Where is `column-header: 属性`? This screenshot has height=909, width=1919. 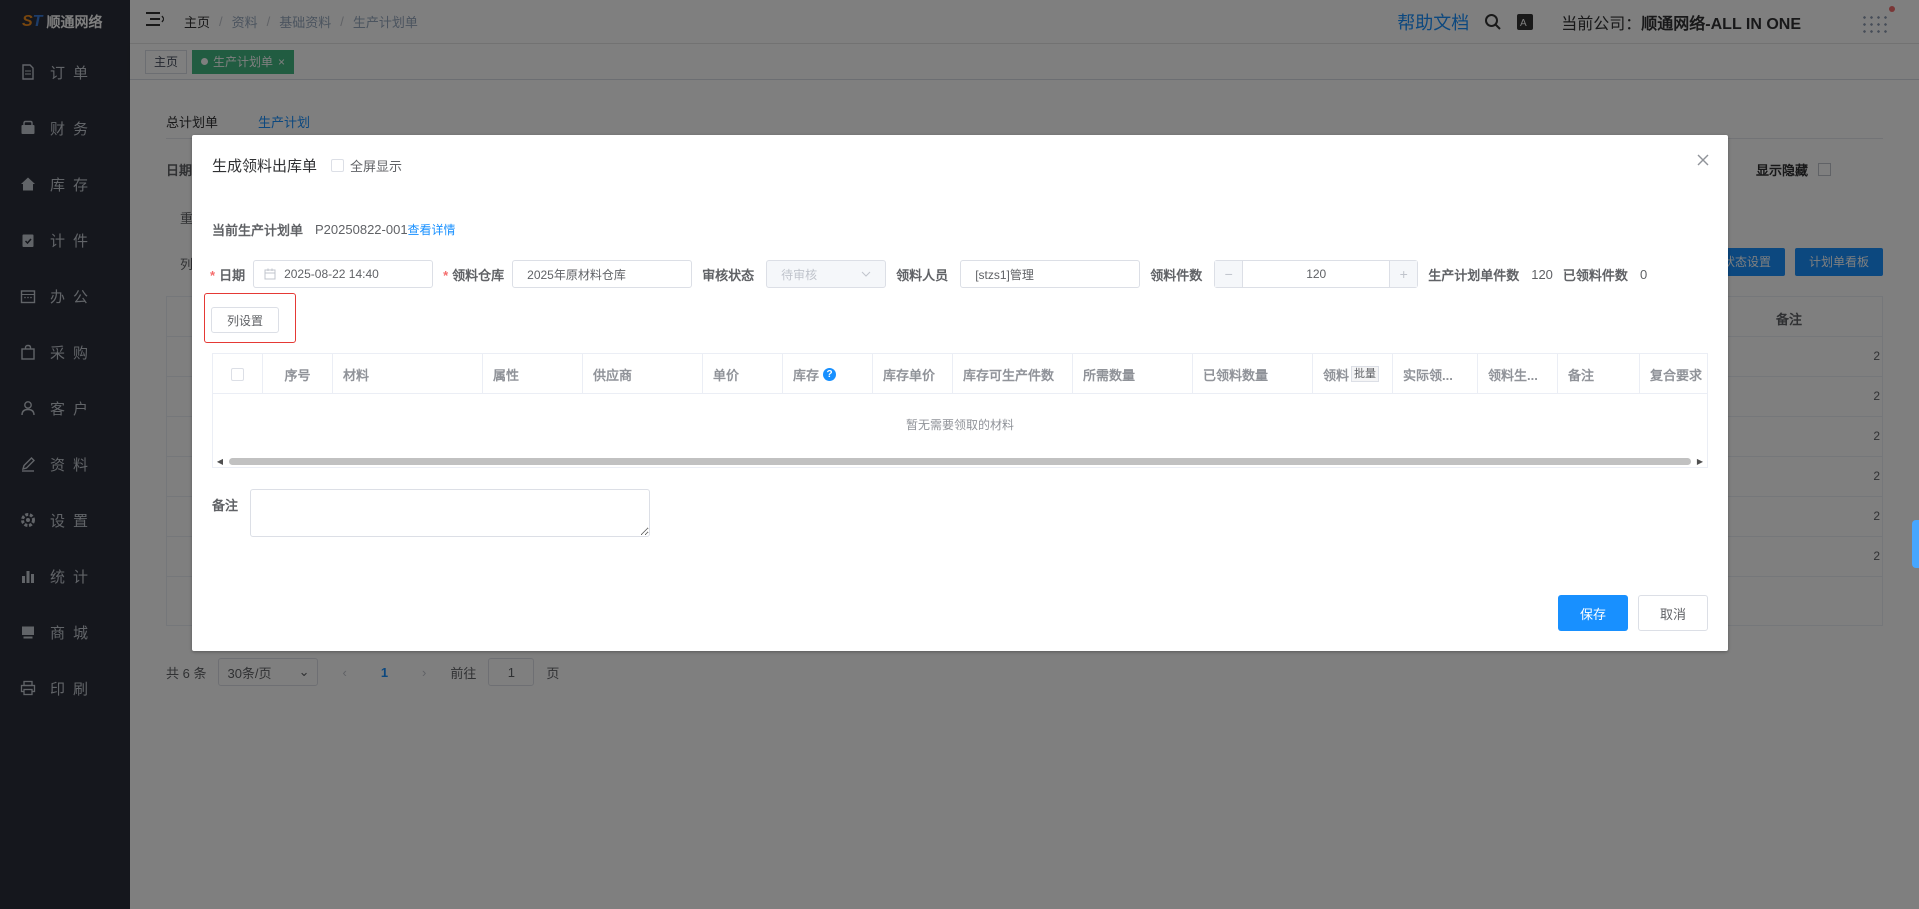
column-header: 属性 is located at coordinates (533, 374).